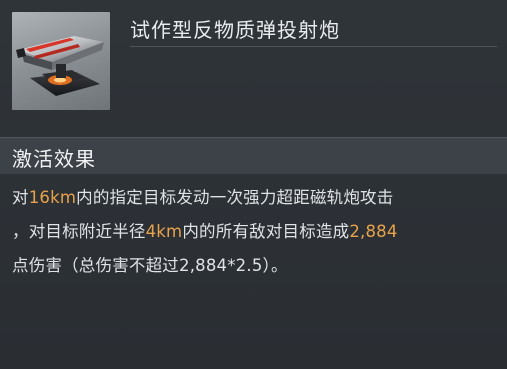  I want to click on description-line: 点伤害（总伤害不超过2,884*2.5）。, so click(257, 266).